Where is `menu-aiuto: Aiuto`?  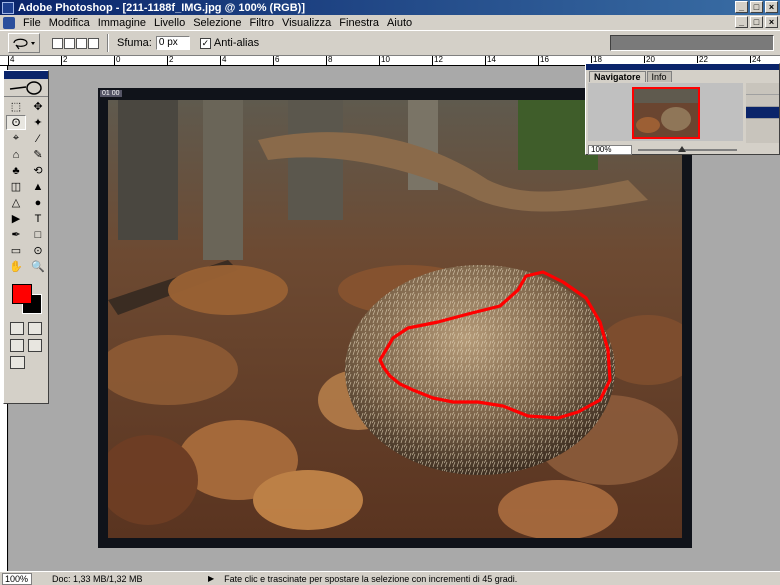 menu-aiuto: Aiuto is located at coordinates (399, 23).